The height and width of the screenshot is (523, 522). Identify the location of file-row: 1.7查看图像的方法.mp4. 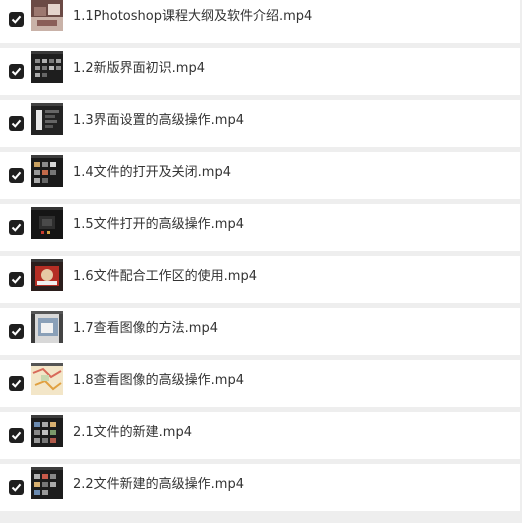
(260, 331).